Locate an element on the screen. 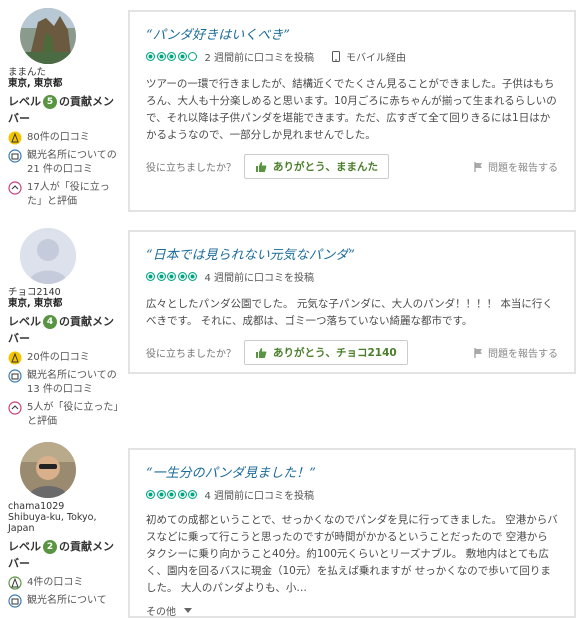 This screenshot has width=584, height=618. helpful-row: 役に立ちましたか？ ありがとう、ままんた 問題を報告する is located at coordinates (352, 166).